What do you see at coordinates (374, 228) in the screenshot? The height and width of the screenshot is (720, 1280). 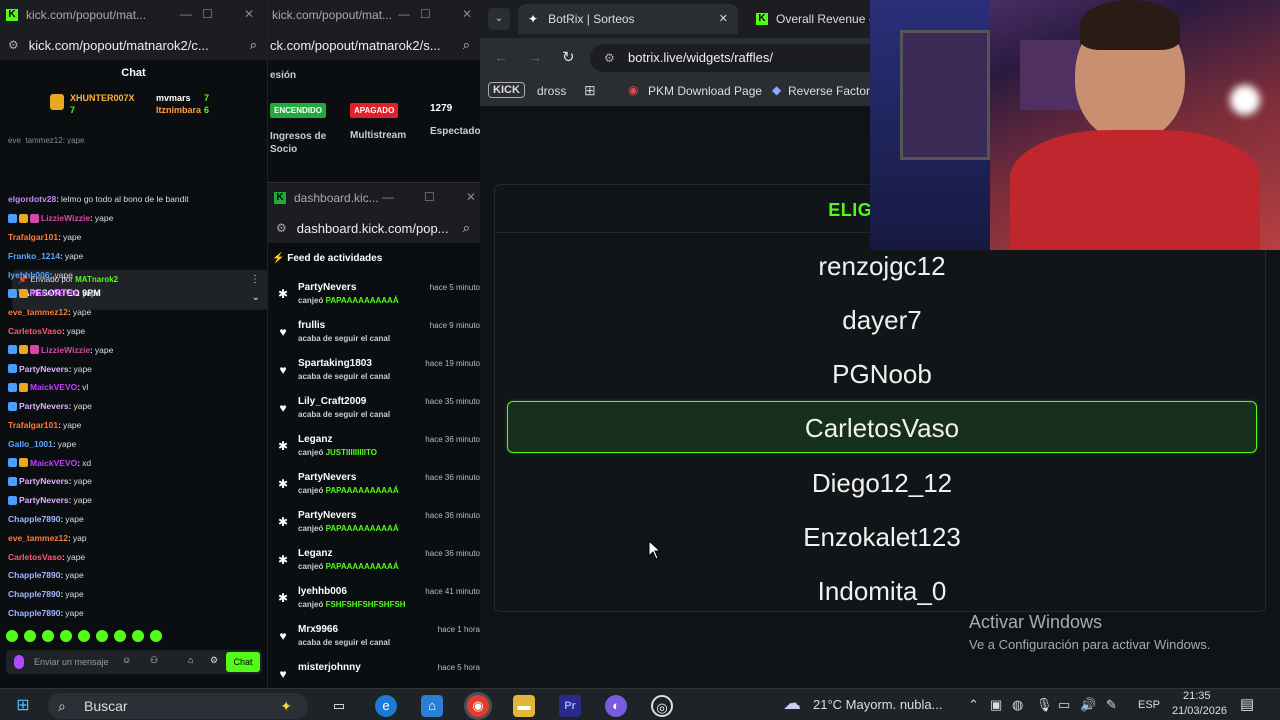 I see `feed-address-bar: ⚙ dashboard.kick.com/pop... ⌕` at bounding box center [374, 228].